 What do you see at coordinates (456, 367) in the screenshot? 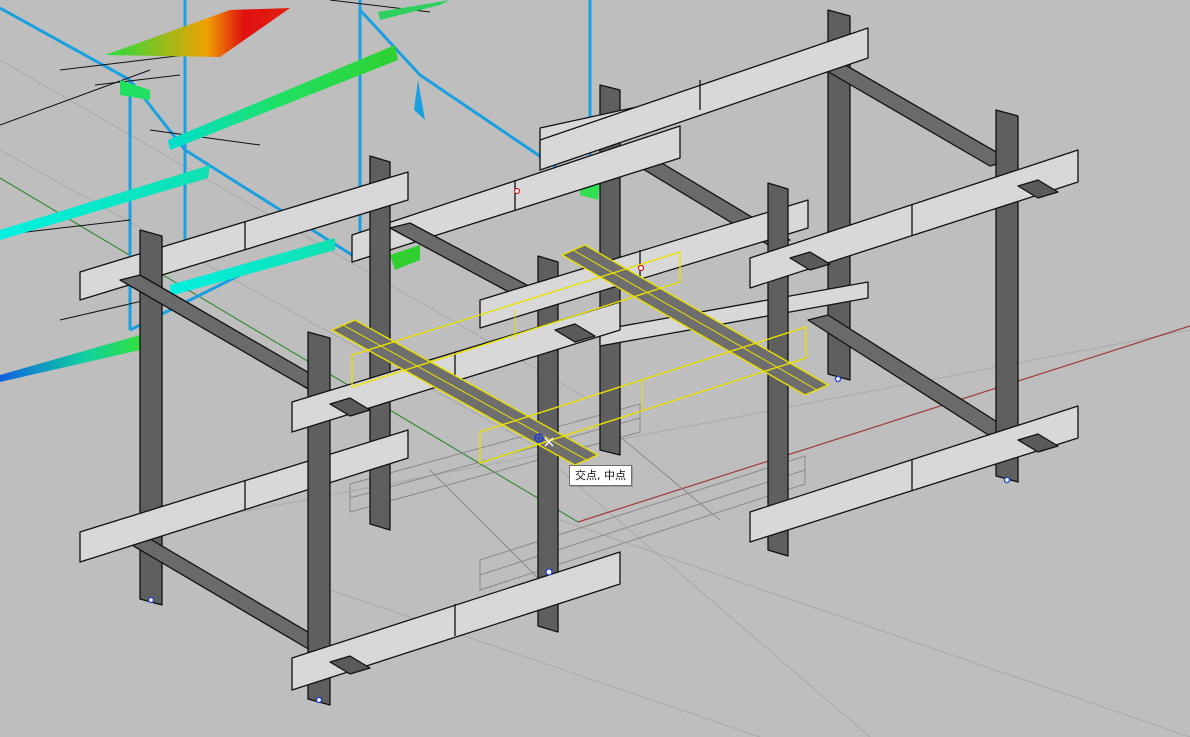
I see `beam-top-front-left` at bounding box center [456, 367].